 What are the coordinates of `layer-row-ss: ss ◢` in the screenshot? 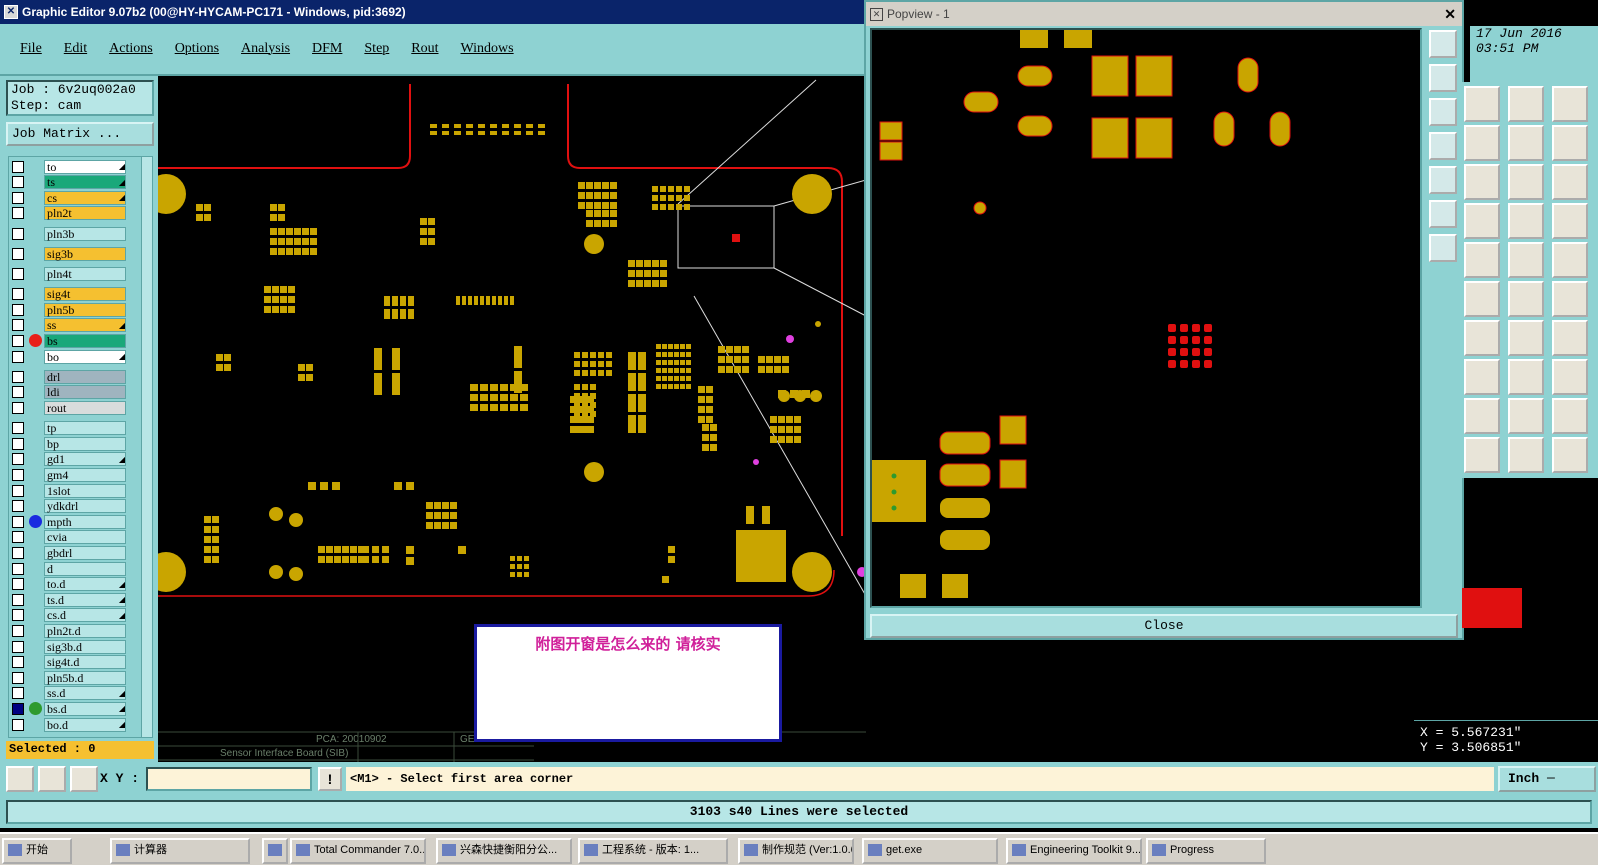 It's located at (77, 325).